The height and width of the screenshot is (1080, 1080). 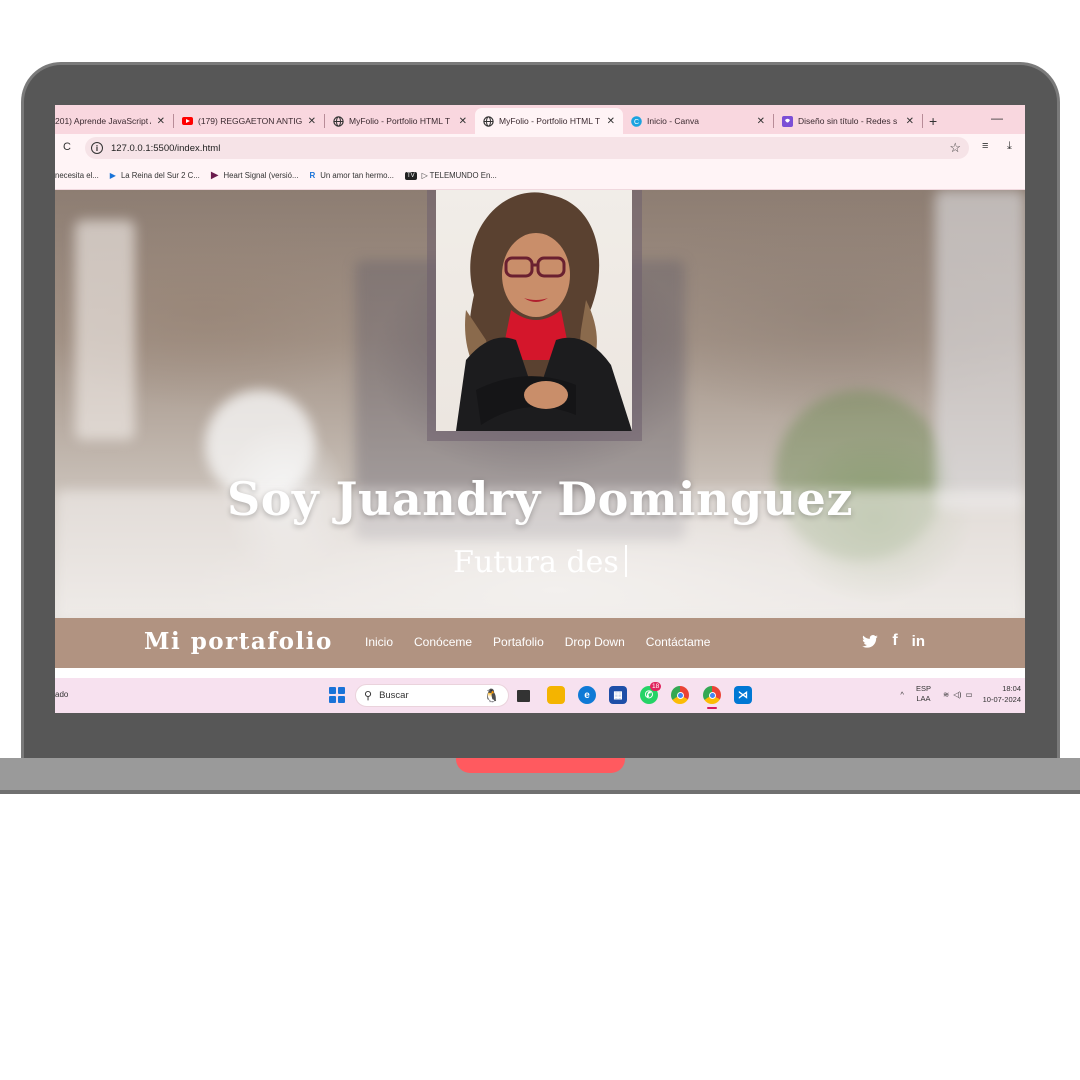 I want to click on browser-toolbar: C i 127.0.0.1:5500/index.html ☆ ≡ ⤓, so click(x=540, y=148).